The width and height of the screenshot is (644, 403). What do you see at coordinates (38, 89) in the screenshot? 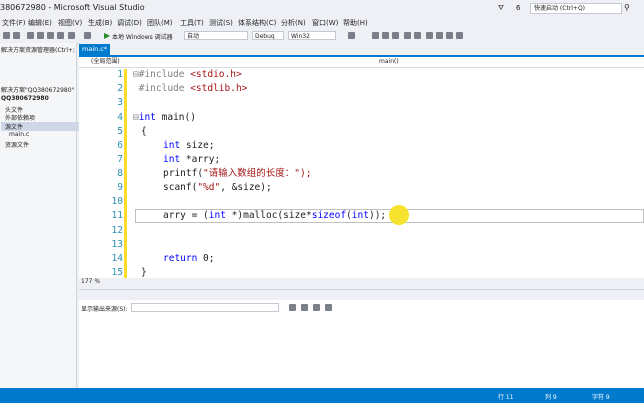
I see `tree-item-solution: 解决方案"QQ380672980"(1 个项目)` at bounding box center [38, 89].